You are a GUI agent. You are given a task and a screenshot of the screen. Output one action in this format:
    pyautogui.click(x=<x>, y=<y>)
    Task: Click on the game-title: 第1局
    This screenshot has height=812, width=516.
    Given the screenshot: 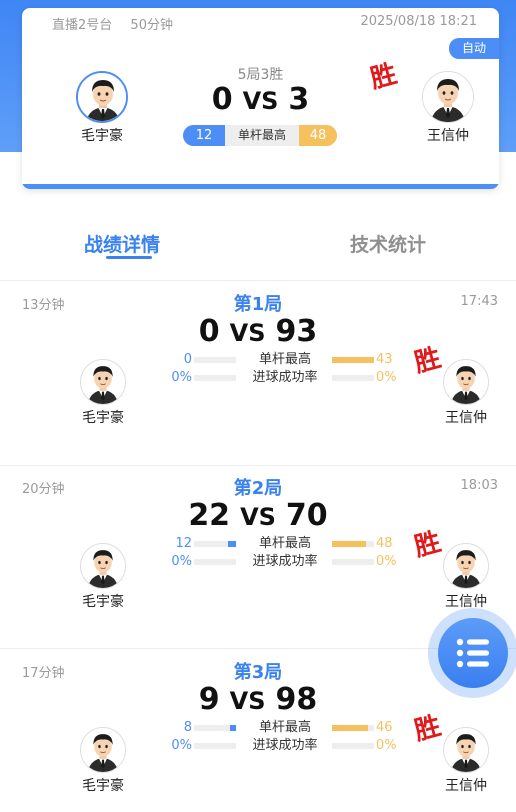 What is the action you would take?
    pyautogui.click(x=258, y=304)
    